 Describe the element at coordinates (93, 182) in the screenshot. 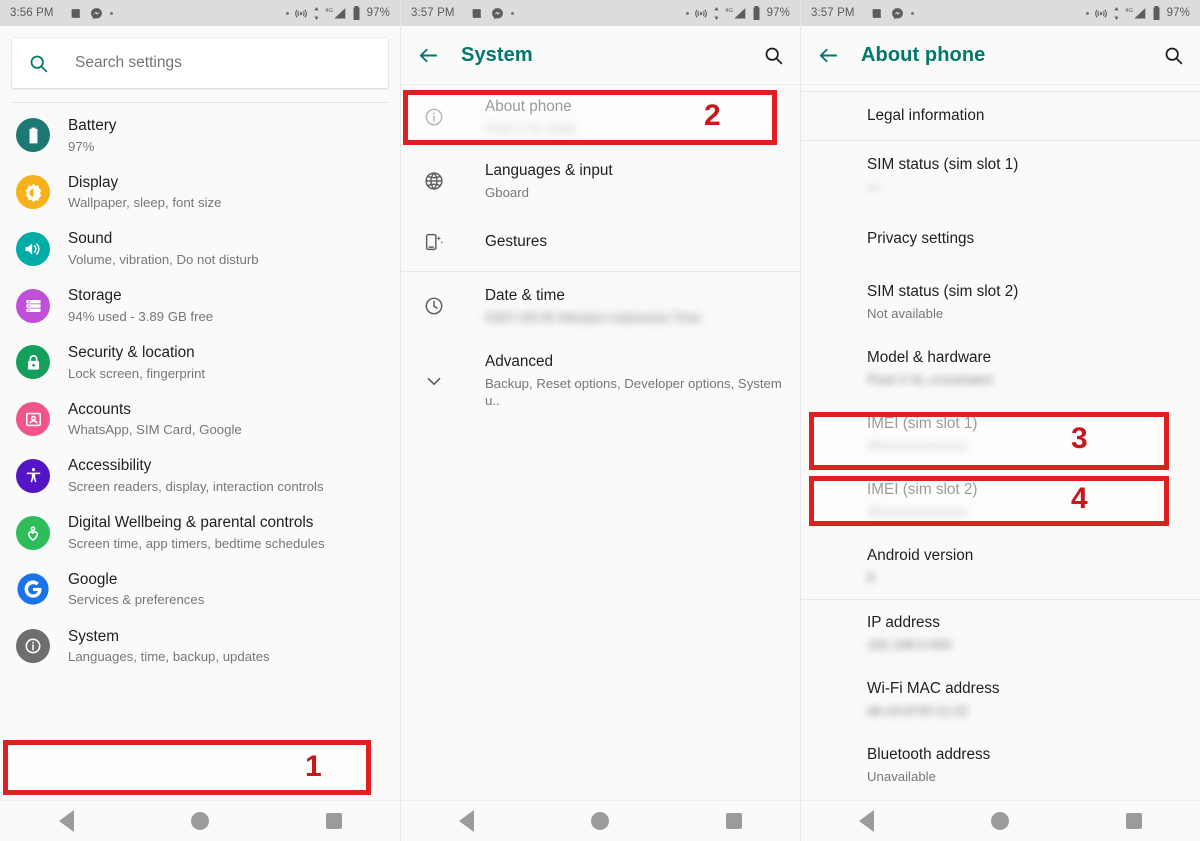

I see `settings-item-title: Display` at that location.